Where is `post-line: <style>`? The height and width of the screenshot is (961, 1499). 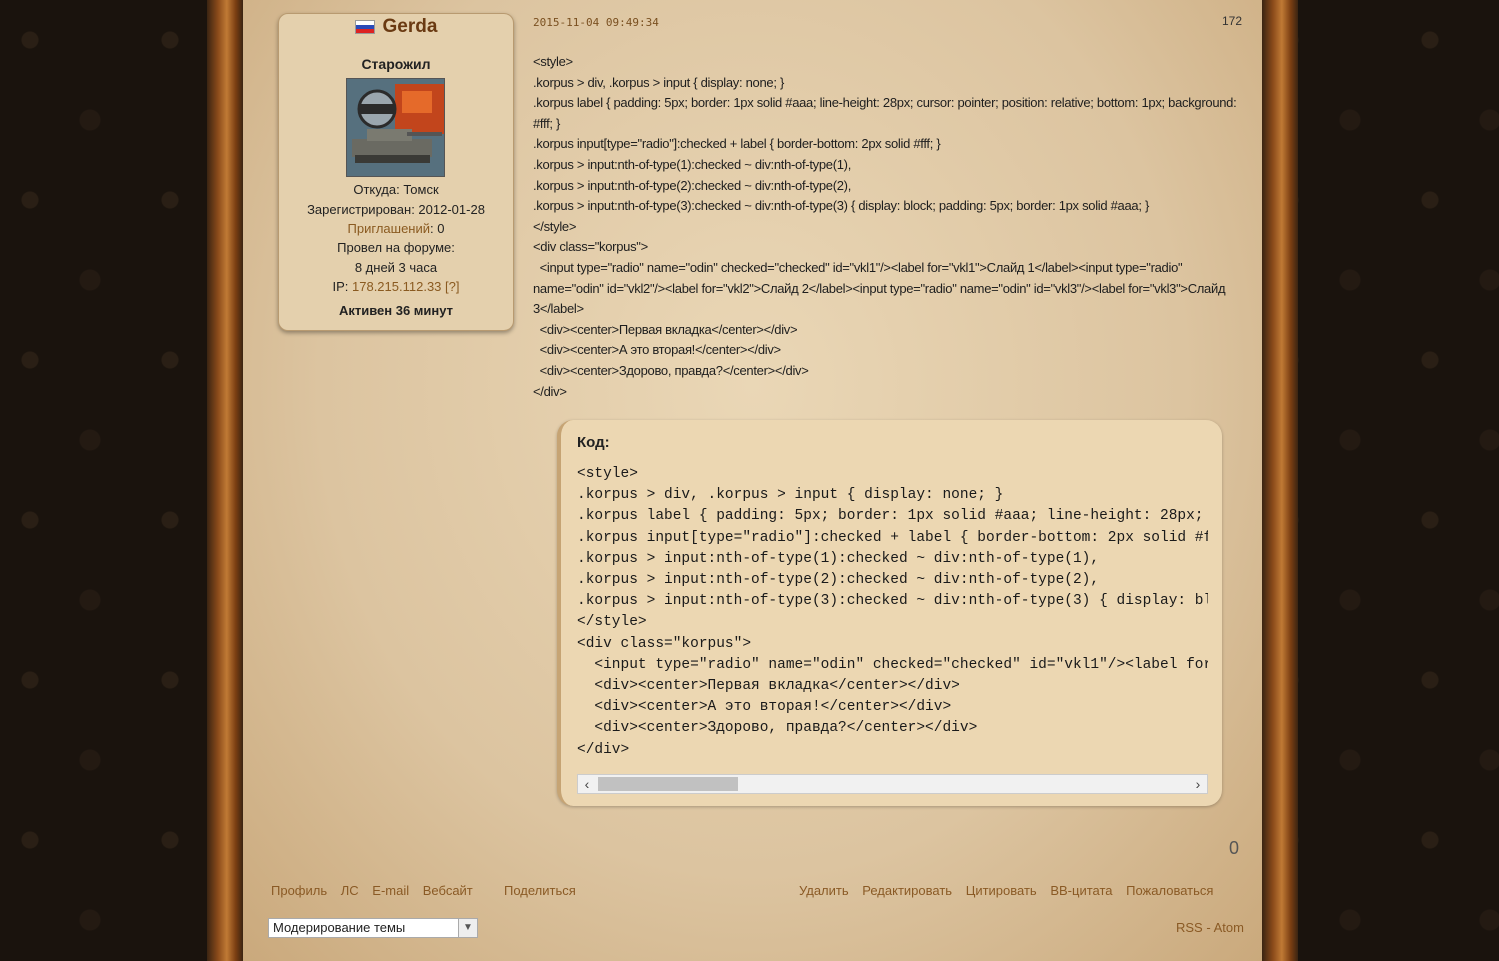
post-line: <style> is located at coordinates (553, 61).